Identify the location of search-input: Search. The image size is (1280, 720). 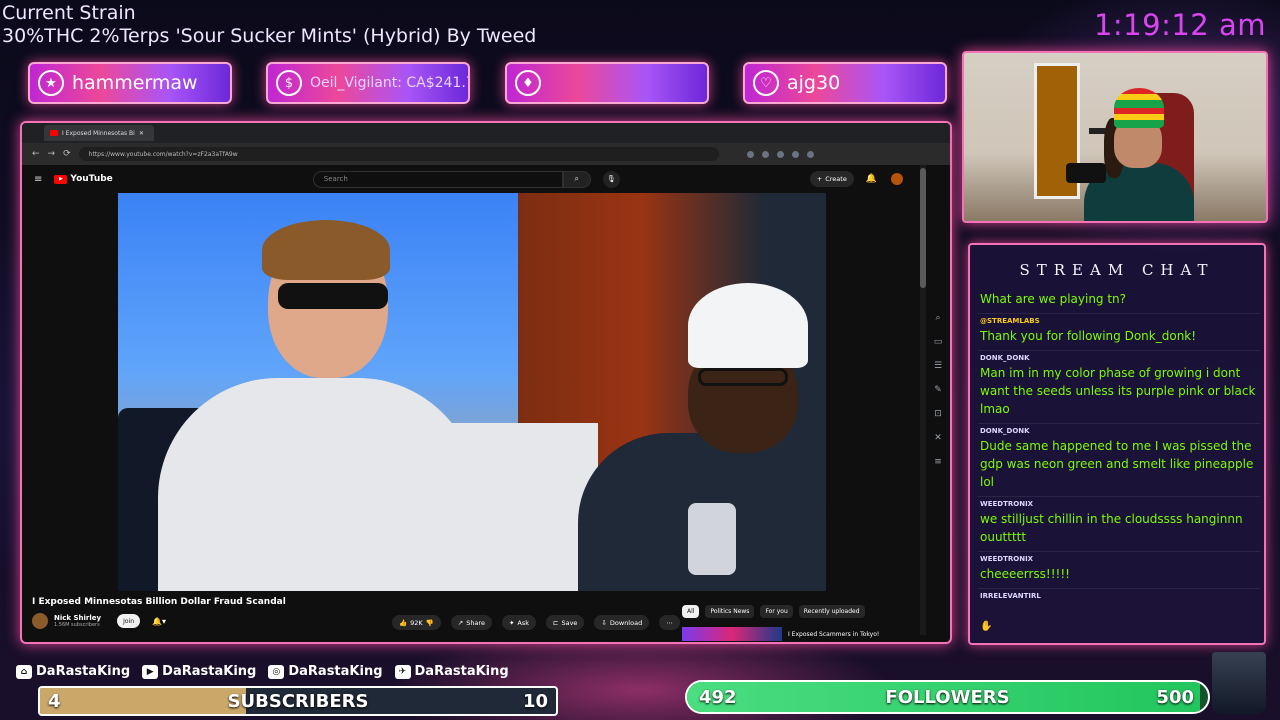
(437, 179).